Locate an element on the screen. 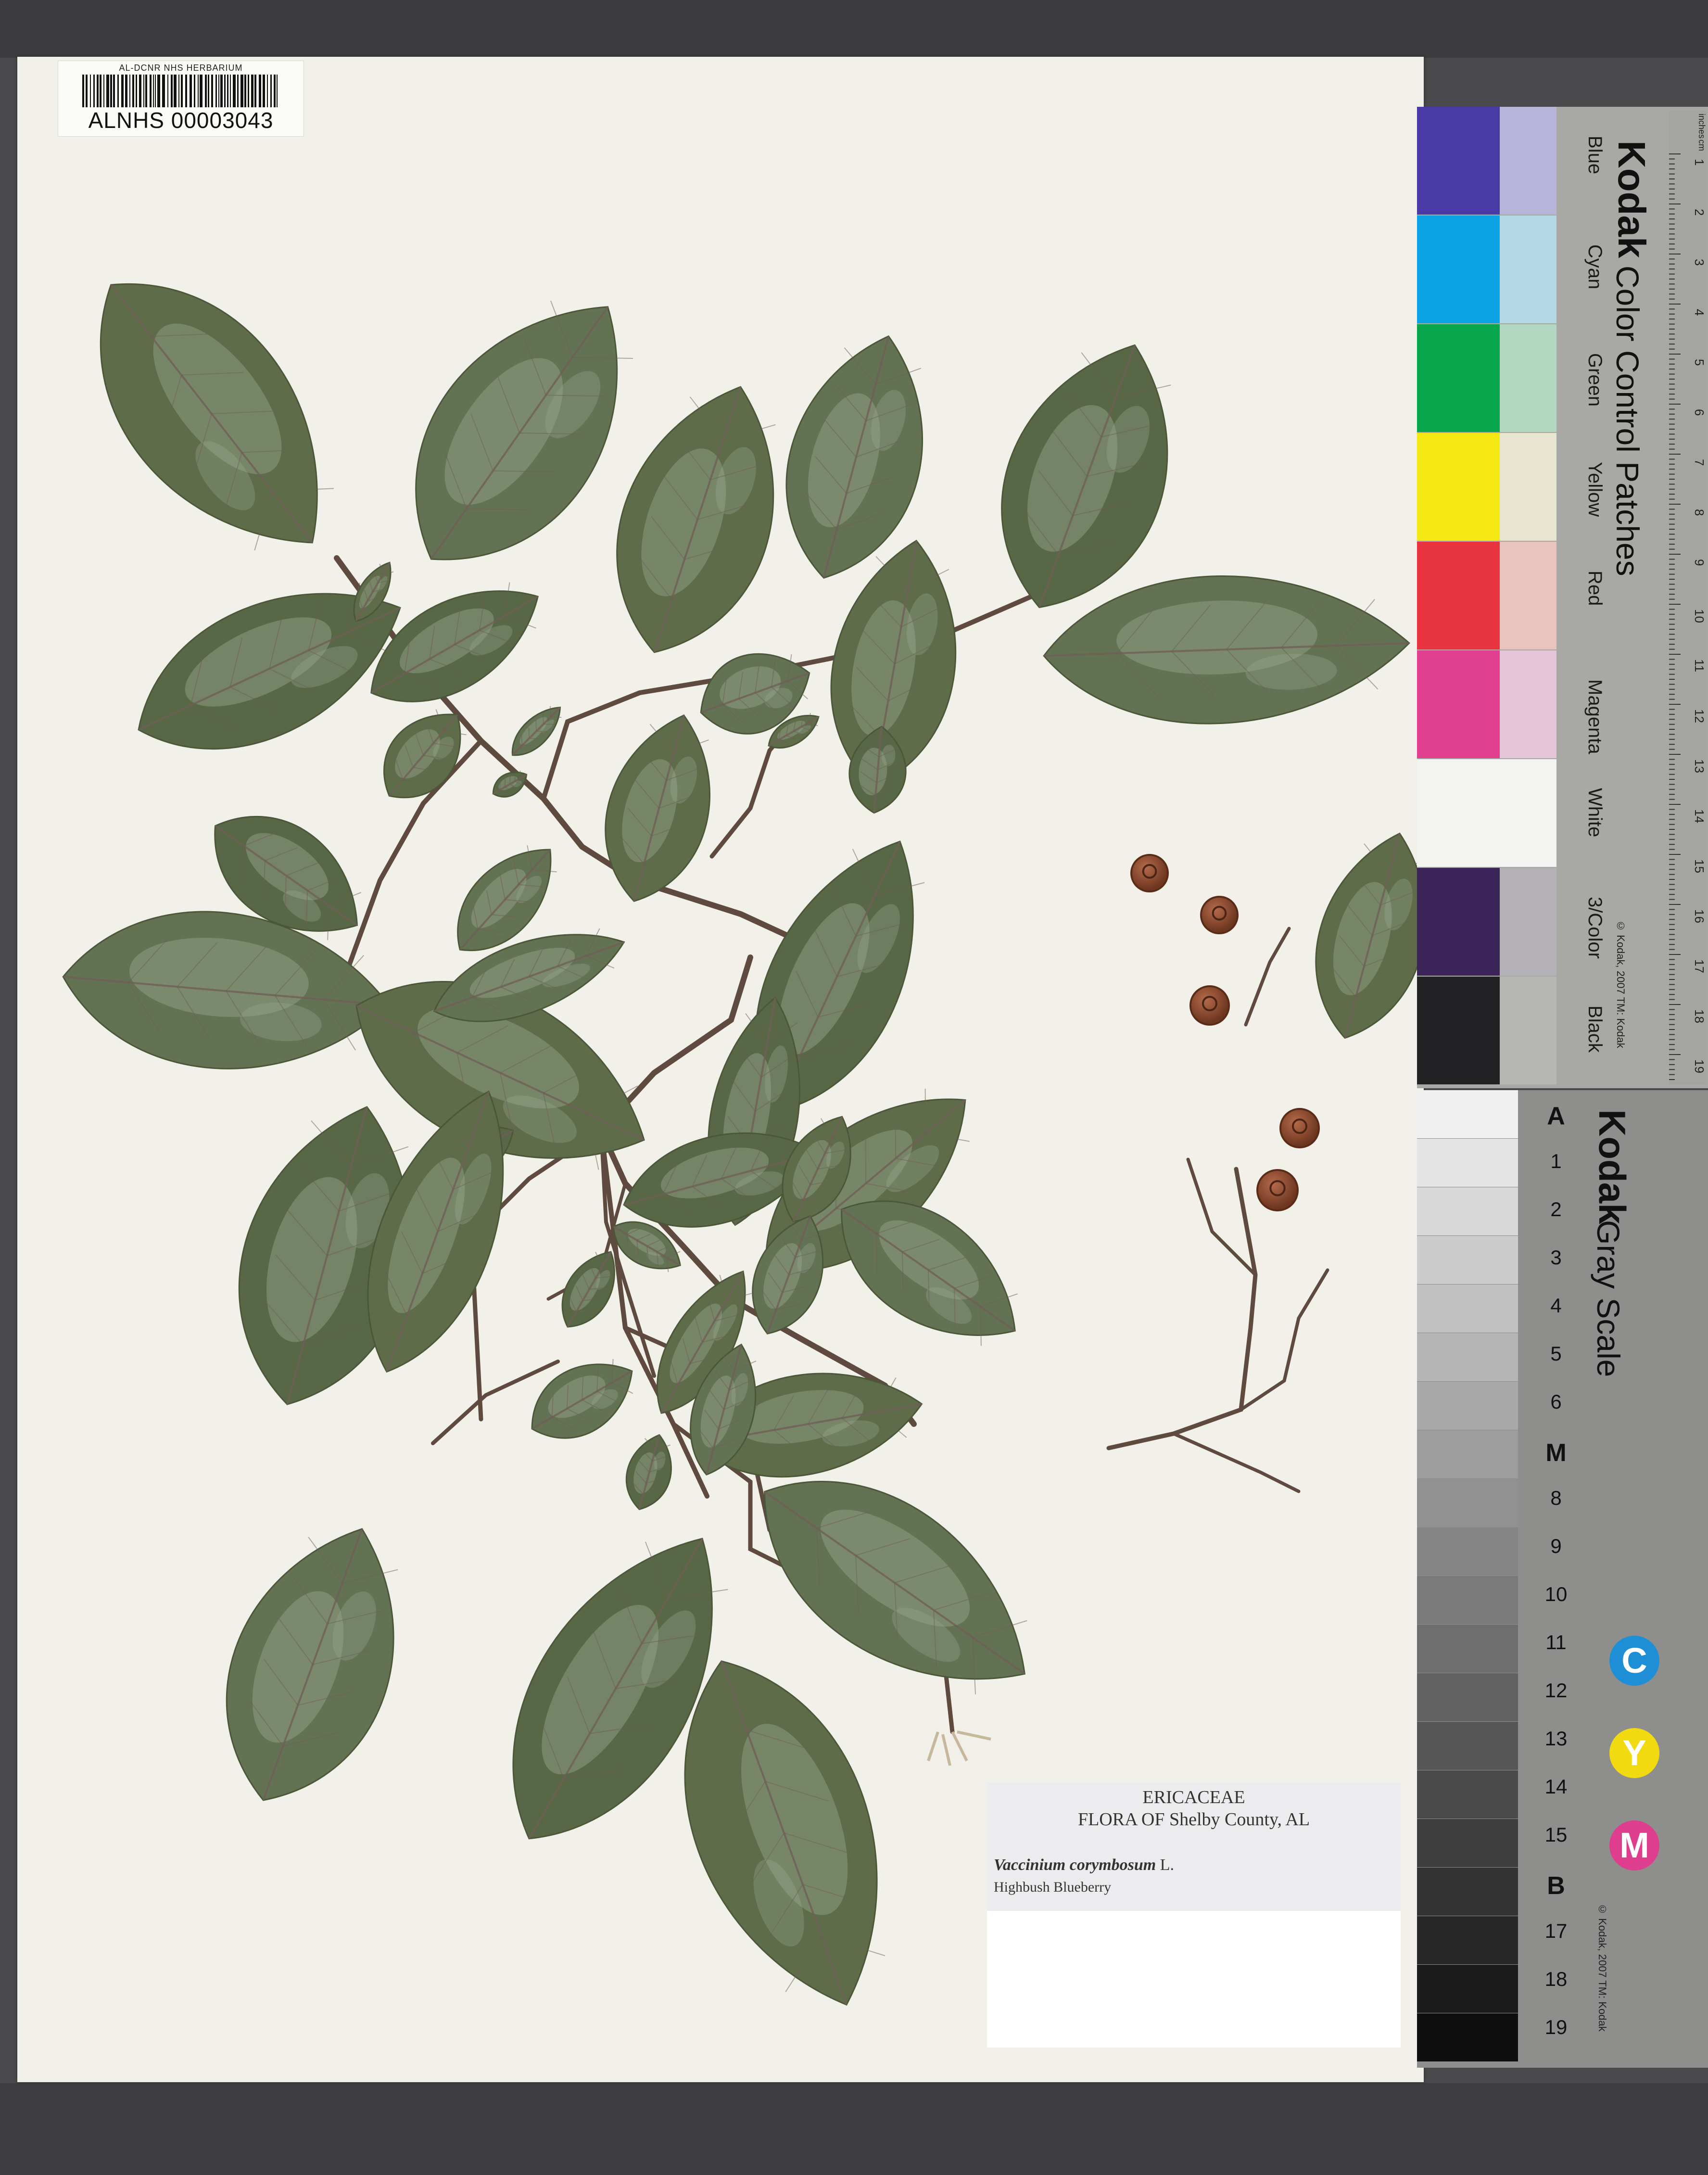 This screenshot has height=2175, width=1708. gray-step-label: 14 is located at coordinates (1556, 1786).